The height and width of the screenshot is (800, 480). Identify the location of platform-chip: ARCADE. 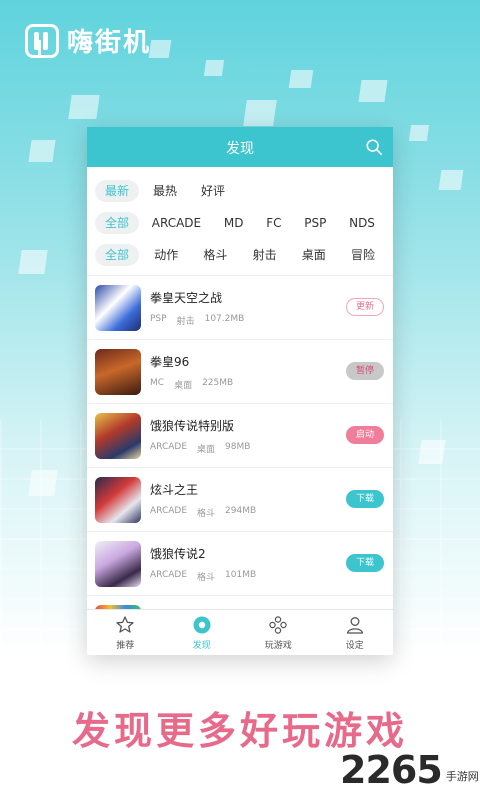
(176, 223).